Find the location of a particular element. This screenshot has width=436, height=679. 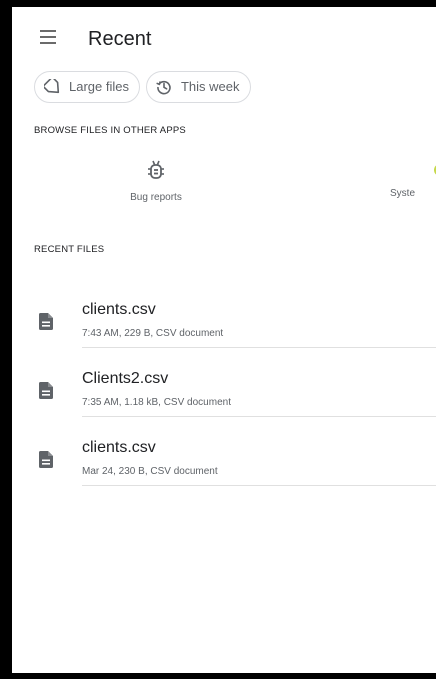

chip-large-files: Large files is located at coordinates (87, 87).